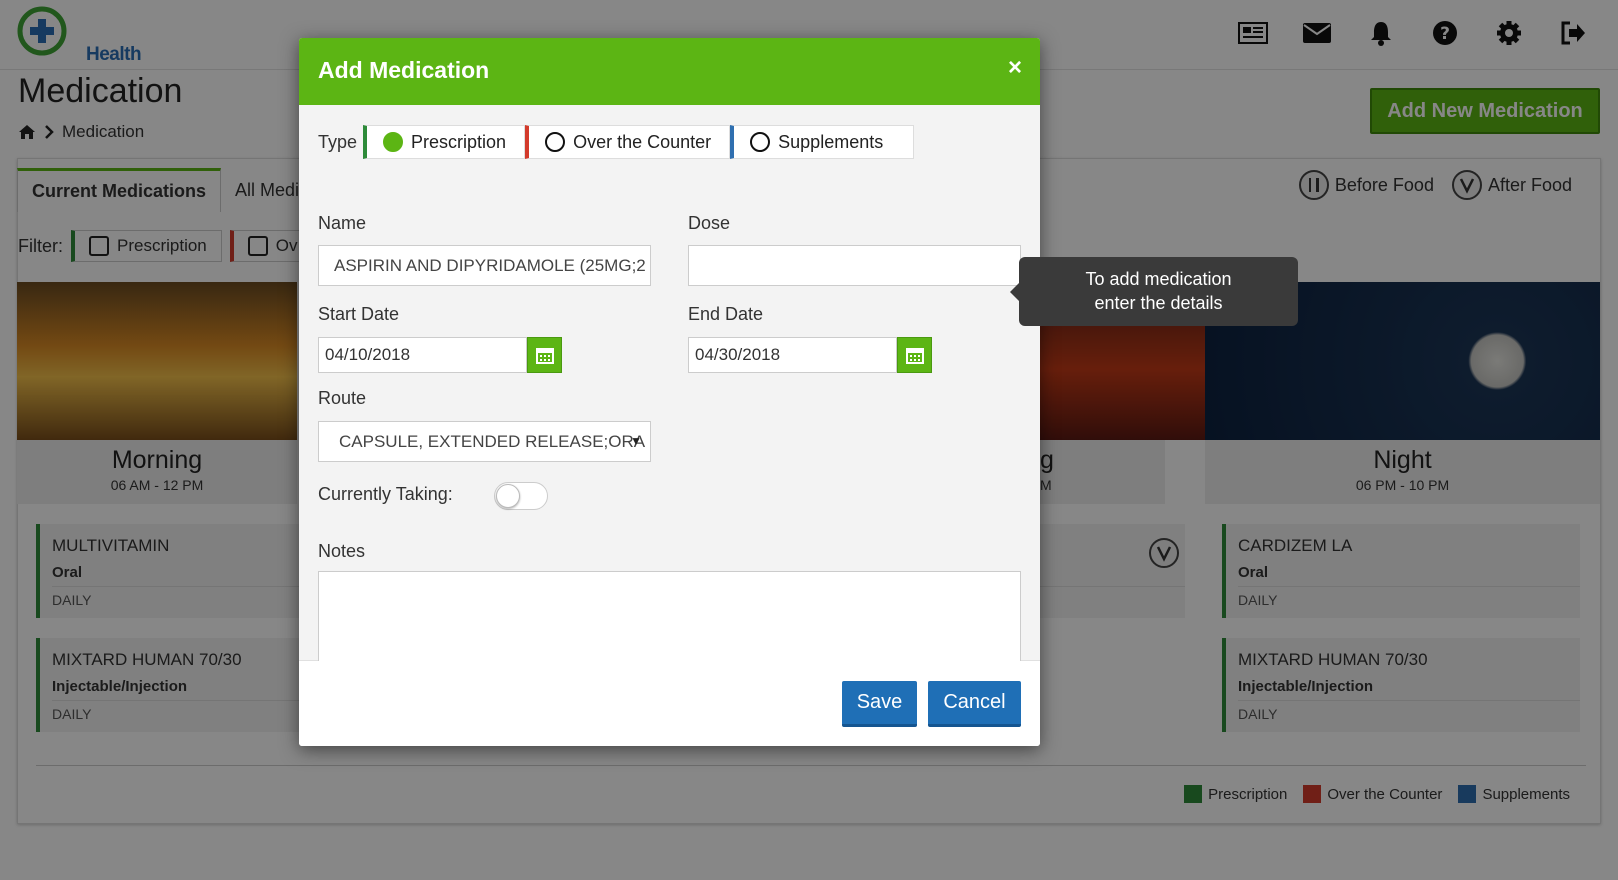 This screenshot has height=880, width=1618. I want to click on type-option-label: Prescription, so click(459, 141).